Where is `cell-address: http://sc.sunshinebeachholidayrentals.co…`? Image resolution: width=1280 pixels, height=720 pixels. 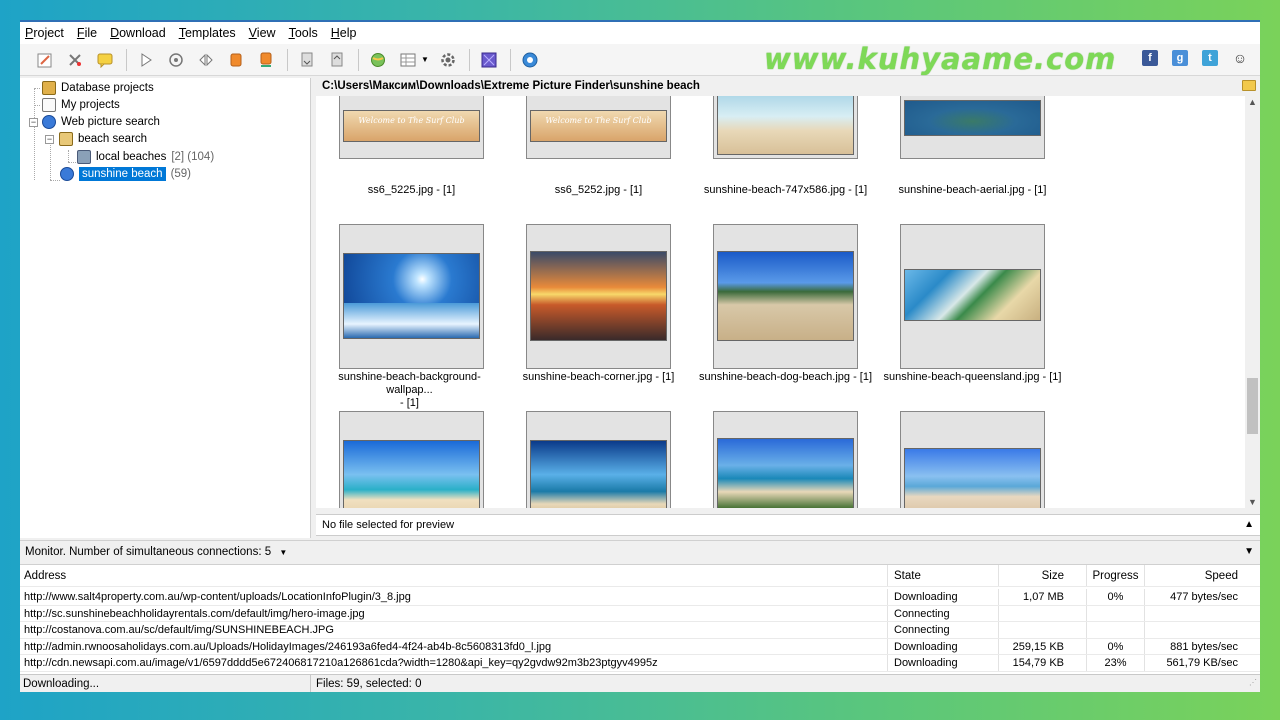 cell-address: http://sc.sunshinebeachholidayrentals.co… is located at coordinates (454, 613).